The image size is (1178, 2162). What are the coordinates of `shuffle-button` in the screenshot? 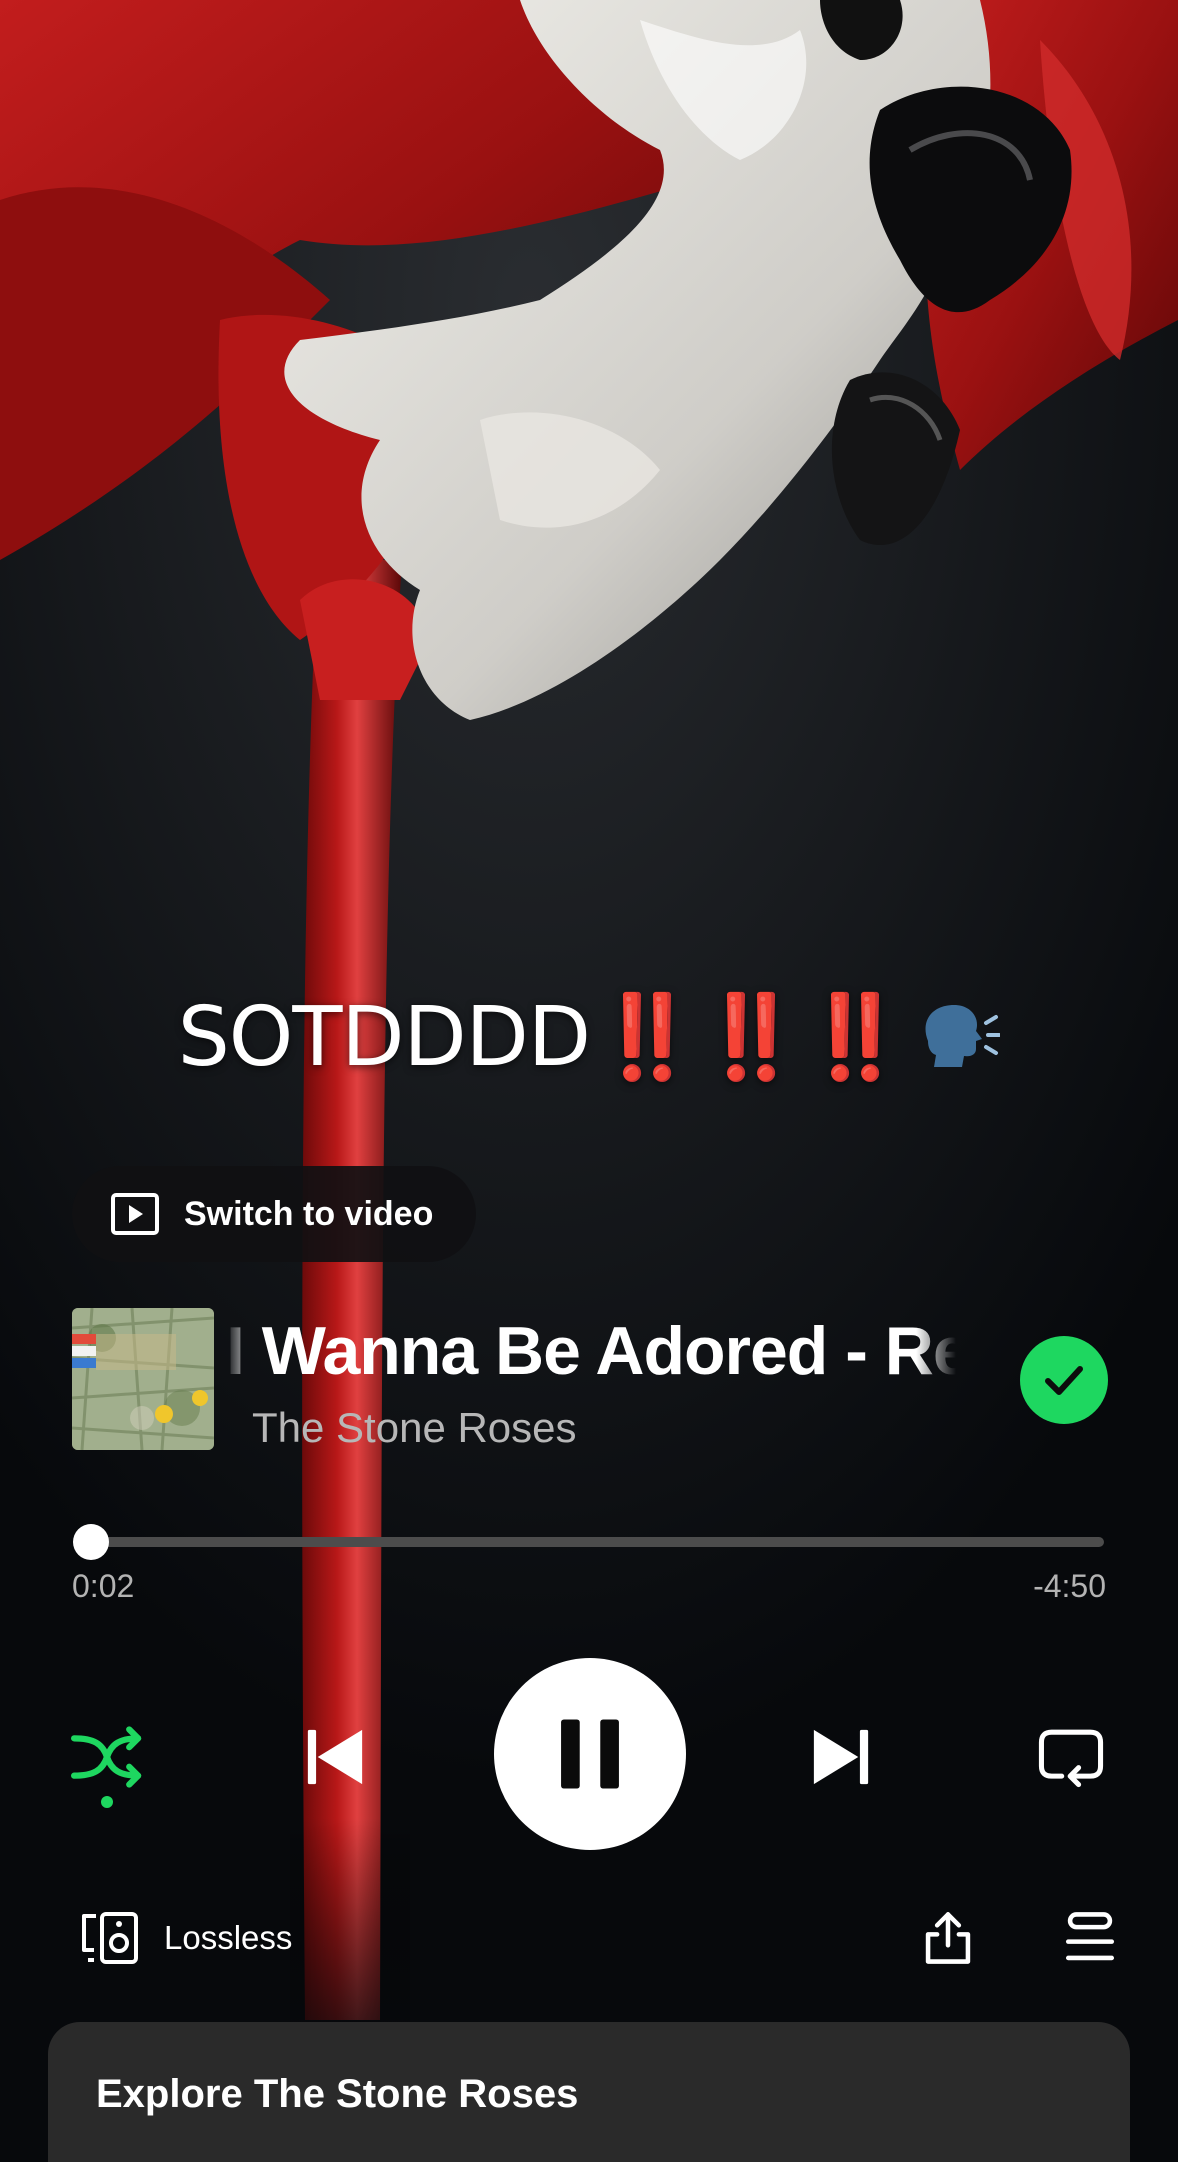 It's located at (107, 1757).